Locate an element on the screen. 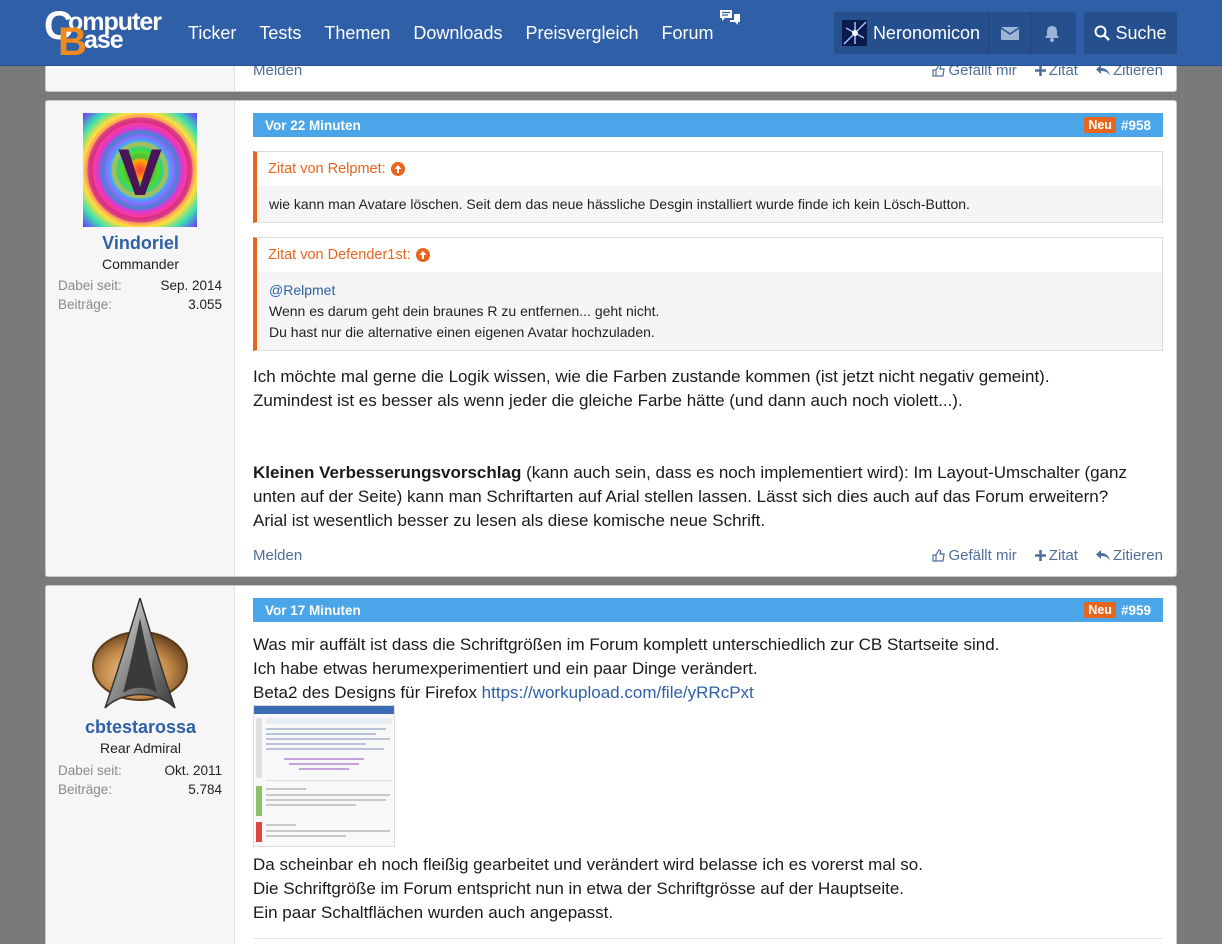 The image size is (1222, 944). nav-themen: Themen is located at coordinates (357, 33).